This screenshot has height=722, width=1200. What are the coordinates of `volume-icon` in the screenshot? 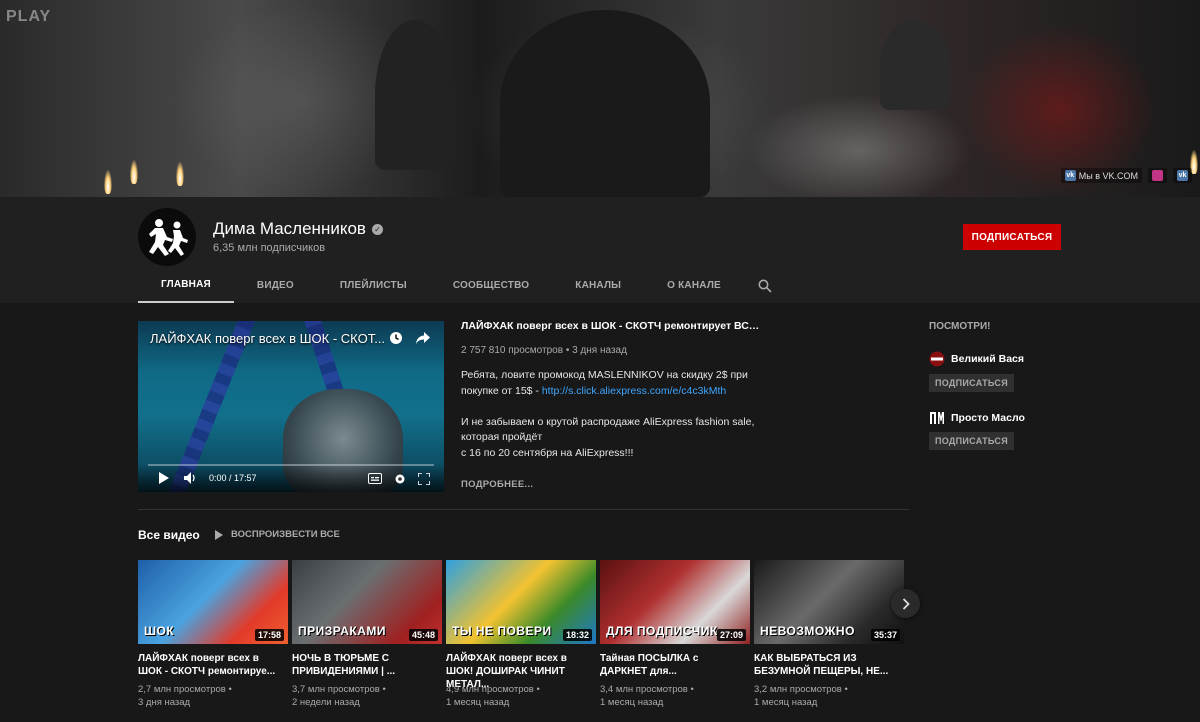 It's located at (191, 478).